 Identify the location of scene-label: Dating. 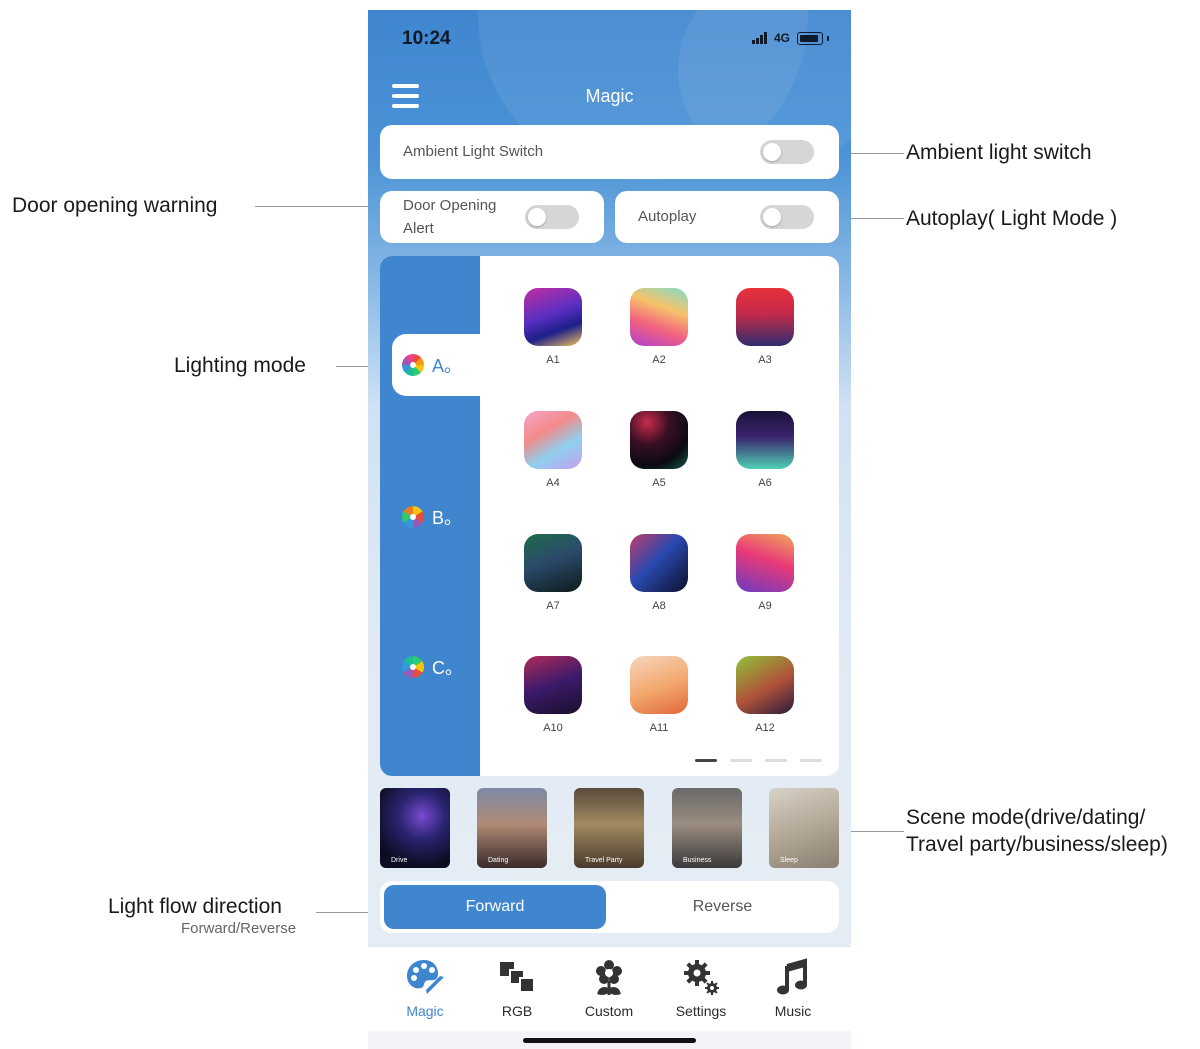
(498, 860).